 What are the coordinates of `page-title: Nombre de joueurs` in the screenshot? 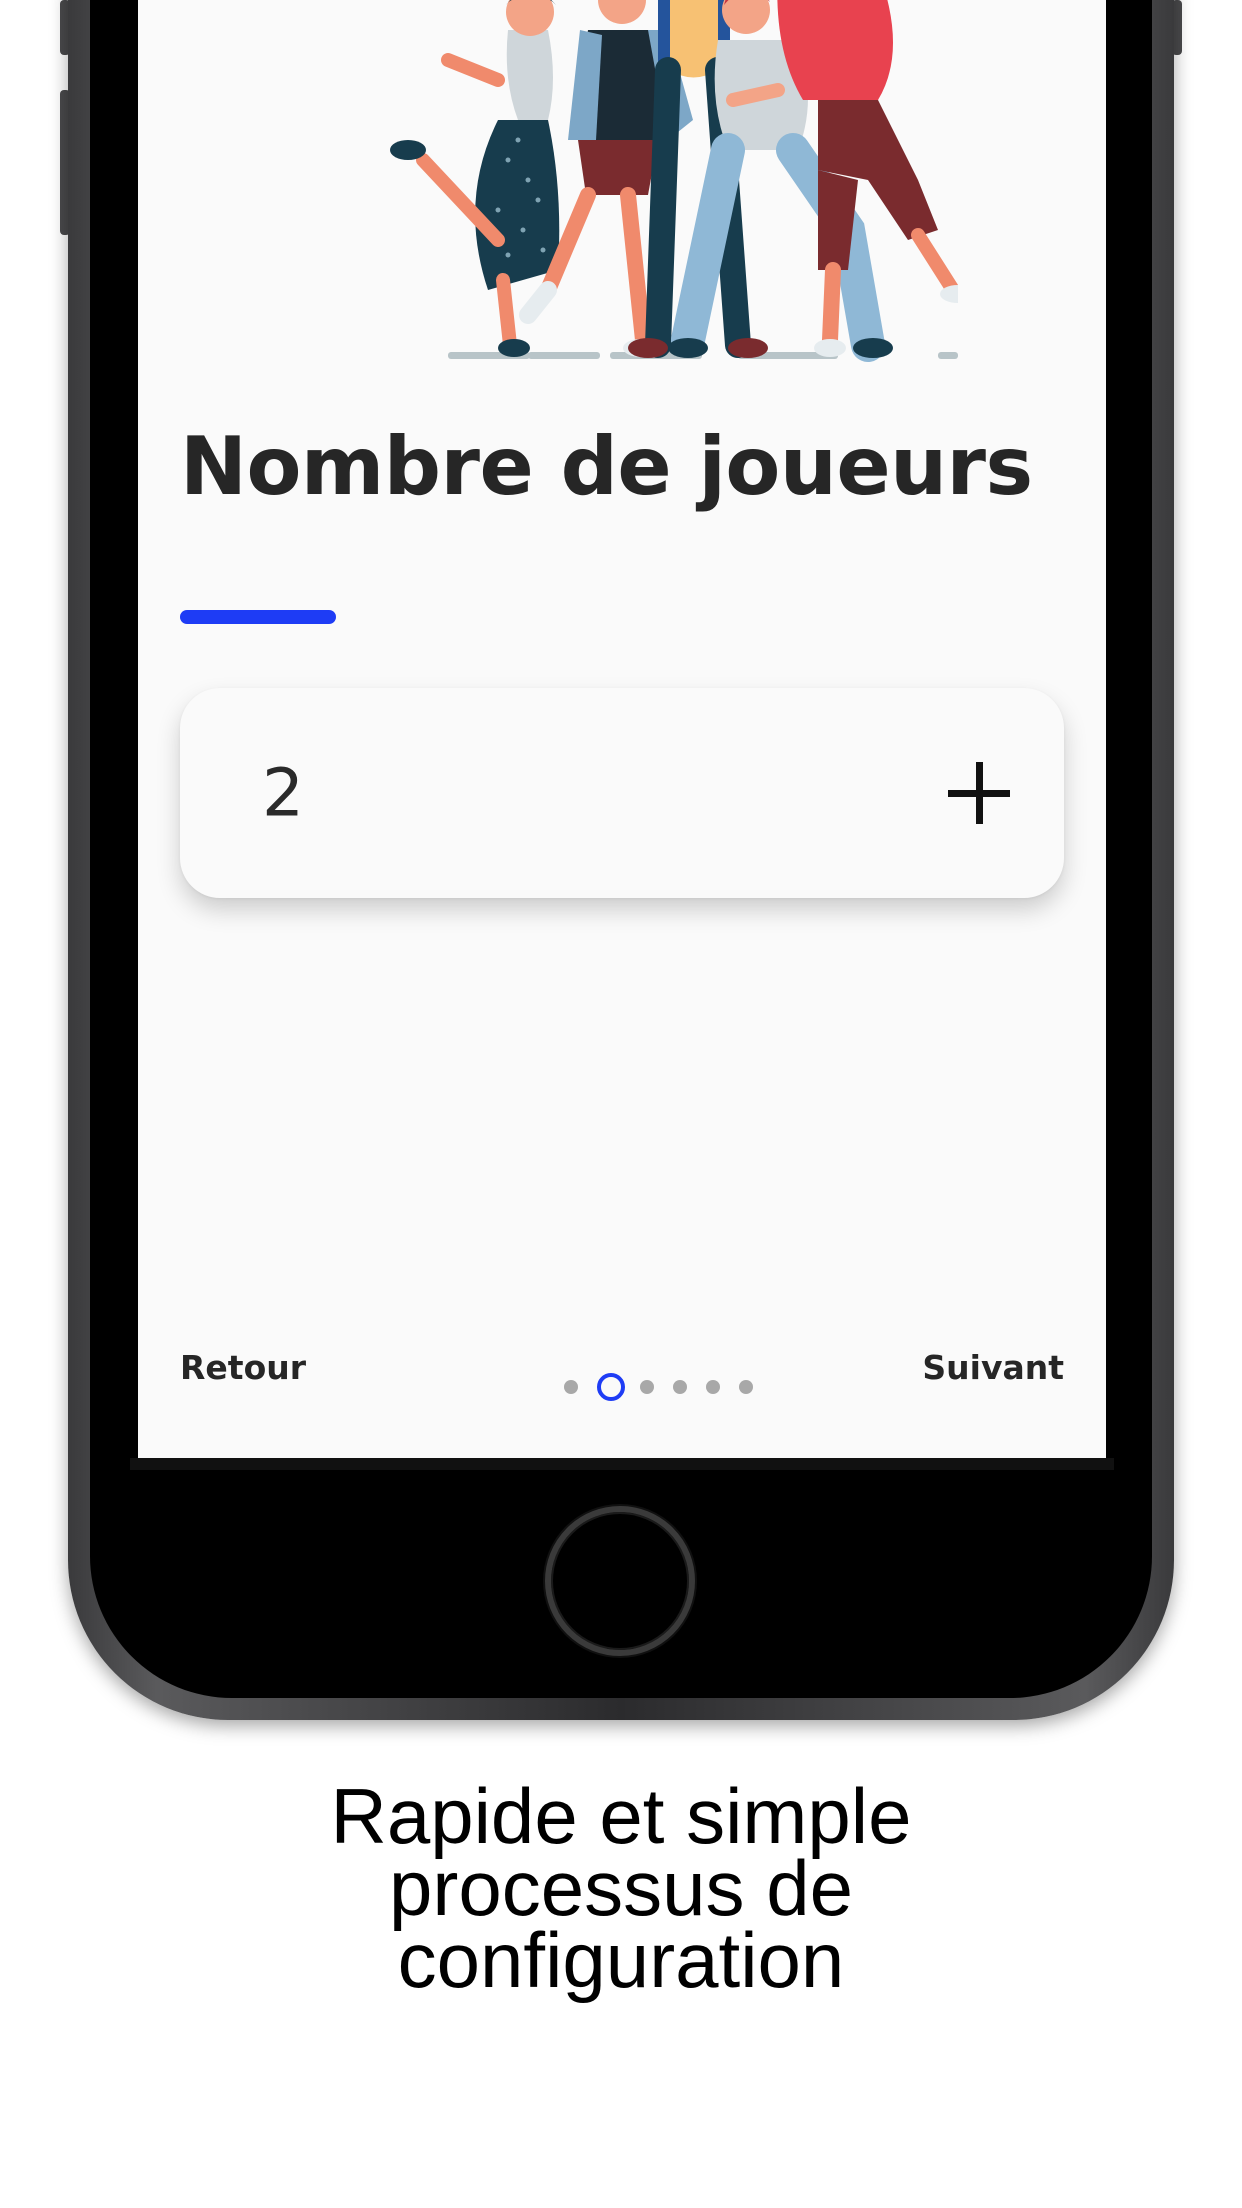 It's located at (606, 466).